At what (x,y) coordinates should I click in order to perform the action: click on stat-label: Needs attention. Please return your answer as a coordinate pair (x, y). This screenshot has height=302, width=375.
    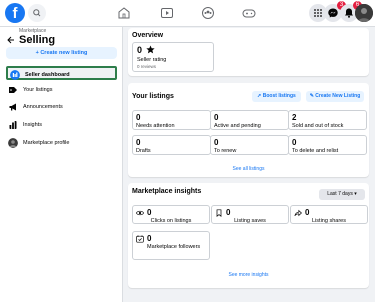
    Looking at the image, I should click on (155, 126).